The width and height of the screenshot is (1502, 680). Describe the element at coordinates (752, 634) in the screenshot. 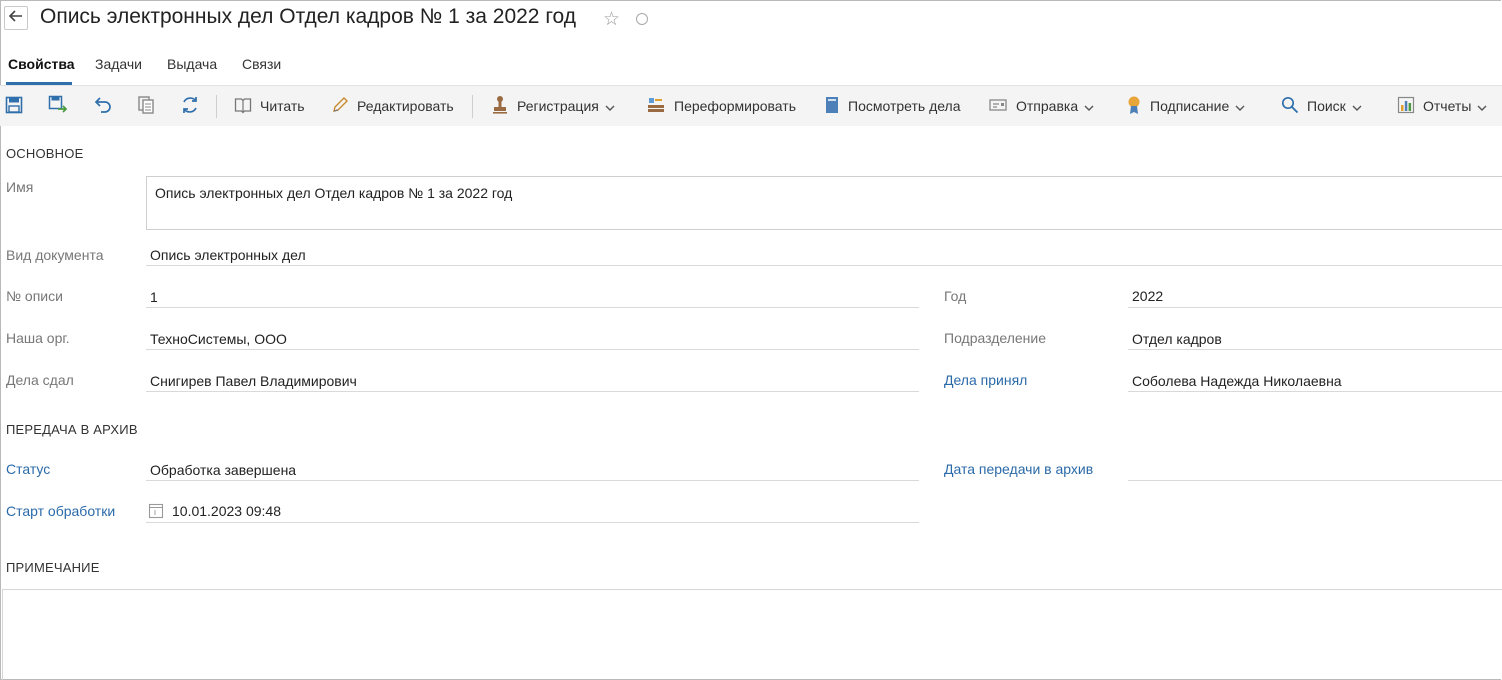

I see `note-textarea` at that location.